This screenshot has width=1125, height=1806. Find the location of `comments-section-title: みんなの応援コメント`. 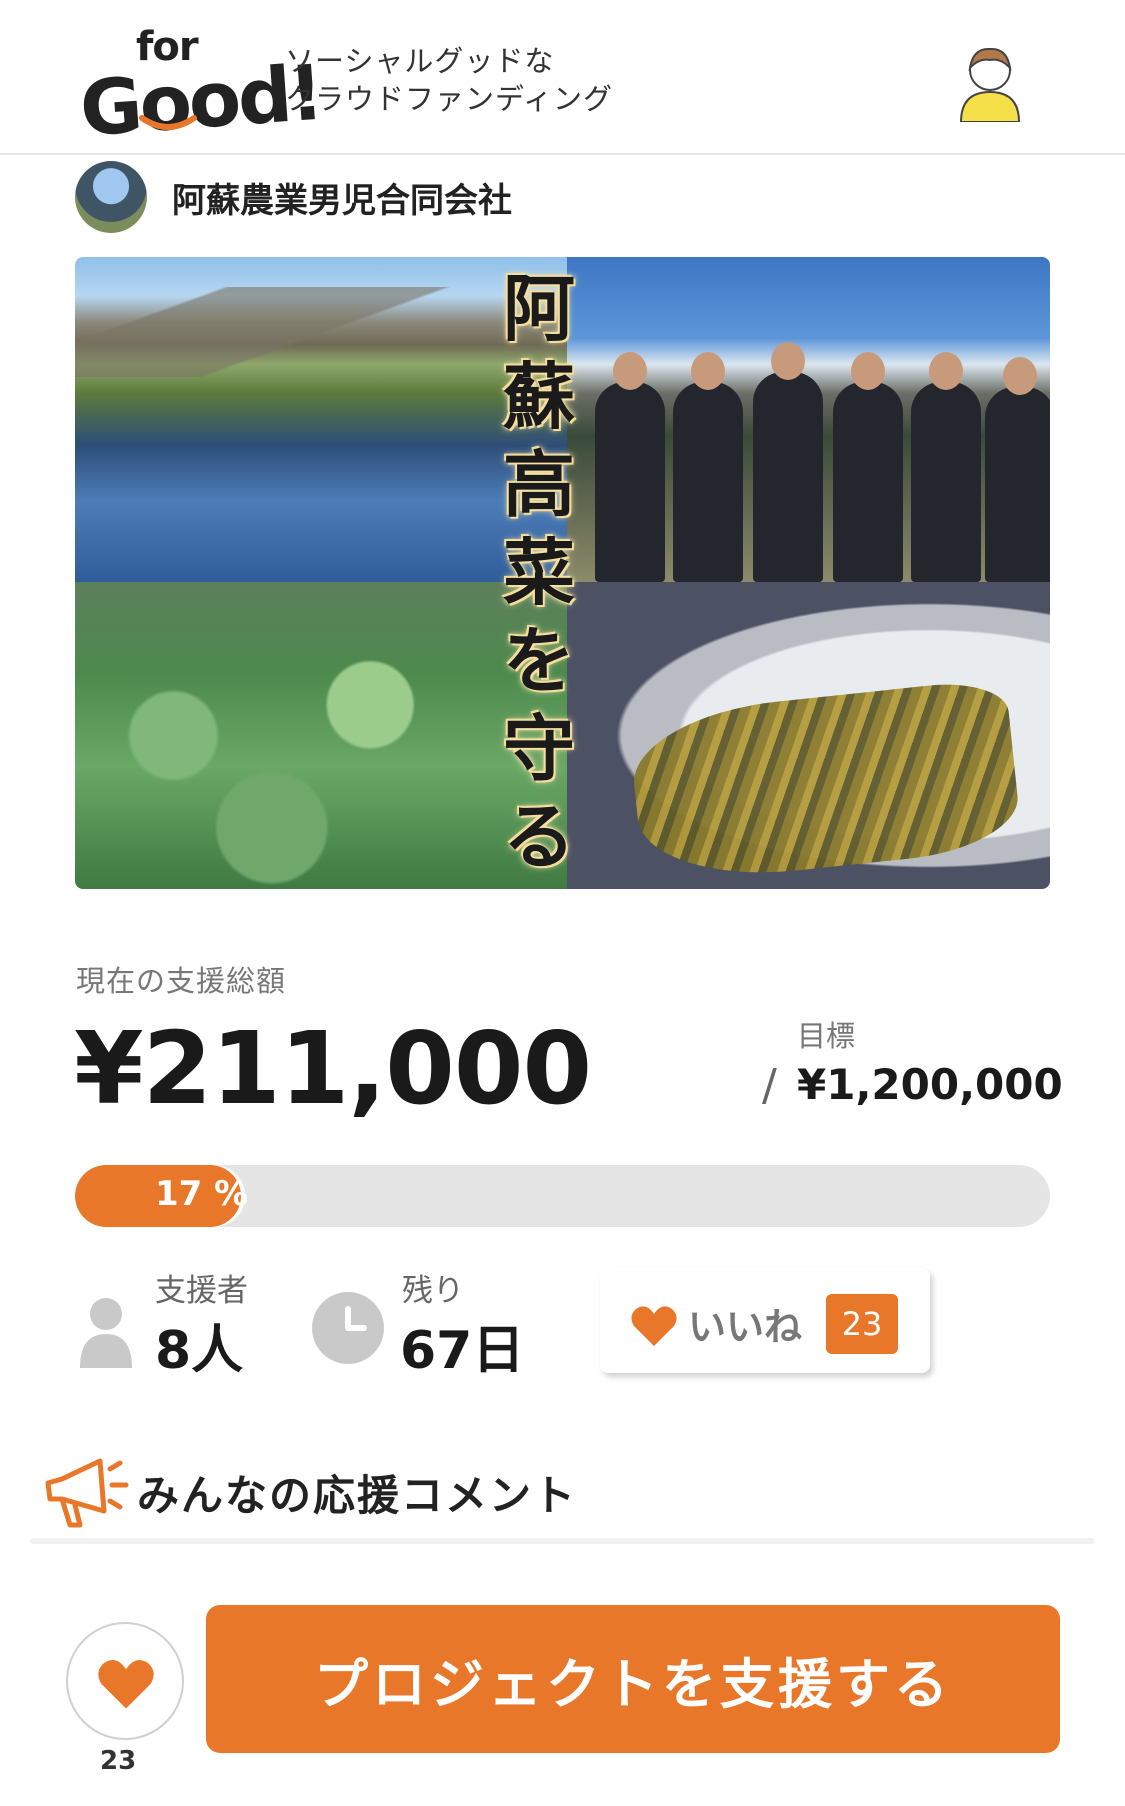

comments-section-title: みんなの応援コメント is located at coordinates (357, 1495).